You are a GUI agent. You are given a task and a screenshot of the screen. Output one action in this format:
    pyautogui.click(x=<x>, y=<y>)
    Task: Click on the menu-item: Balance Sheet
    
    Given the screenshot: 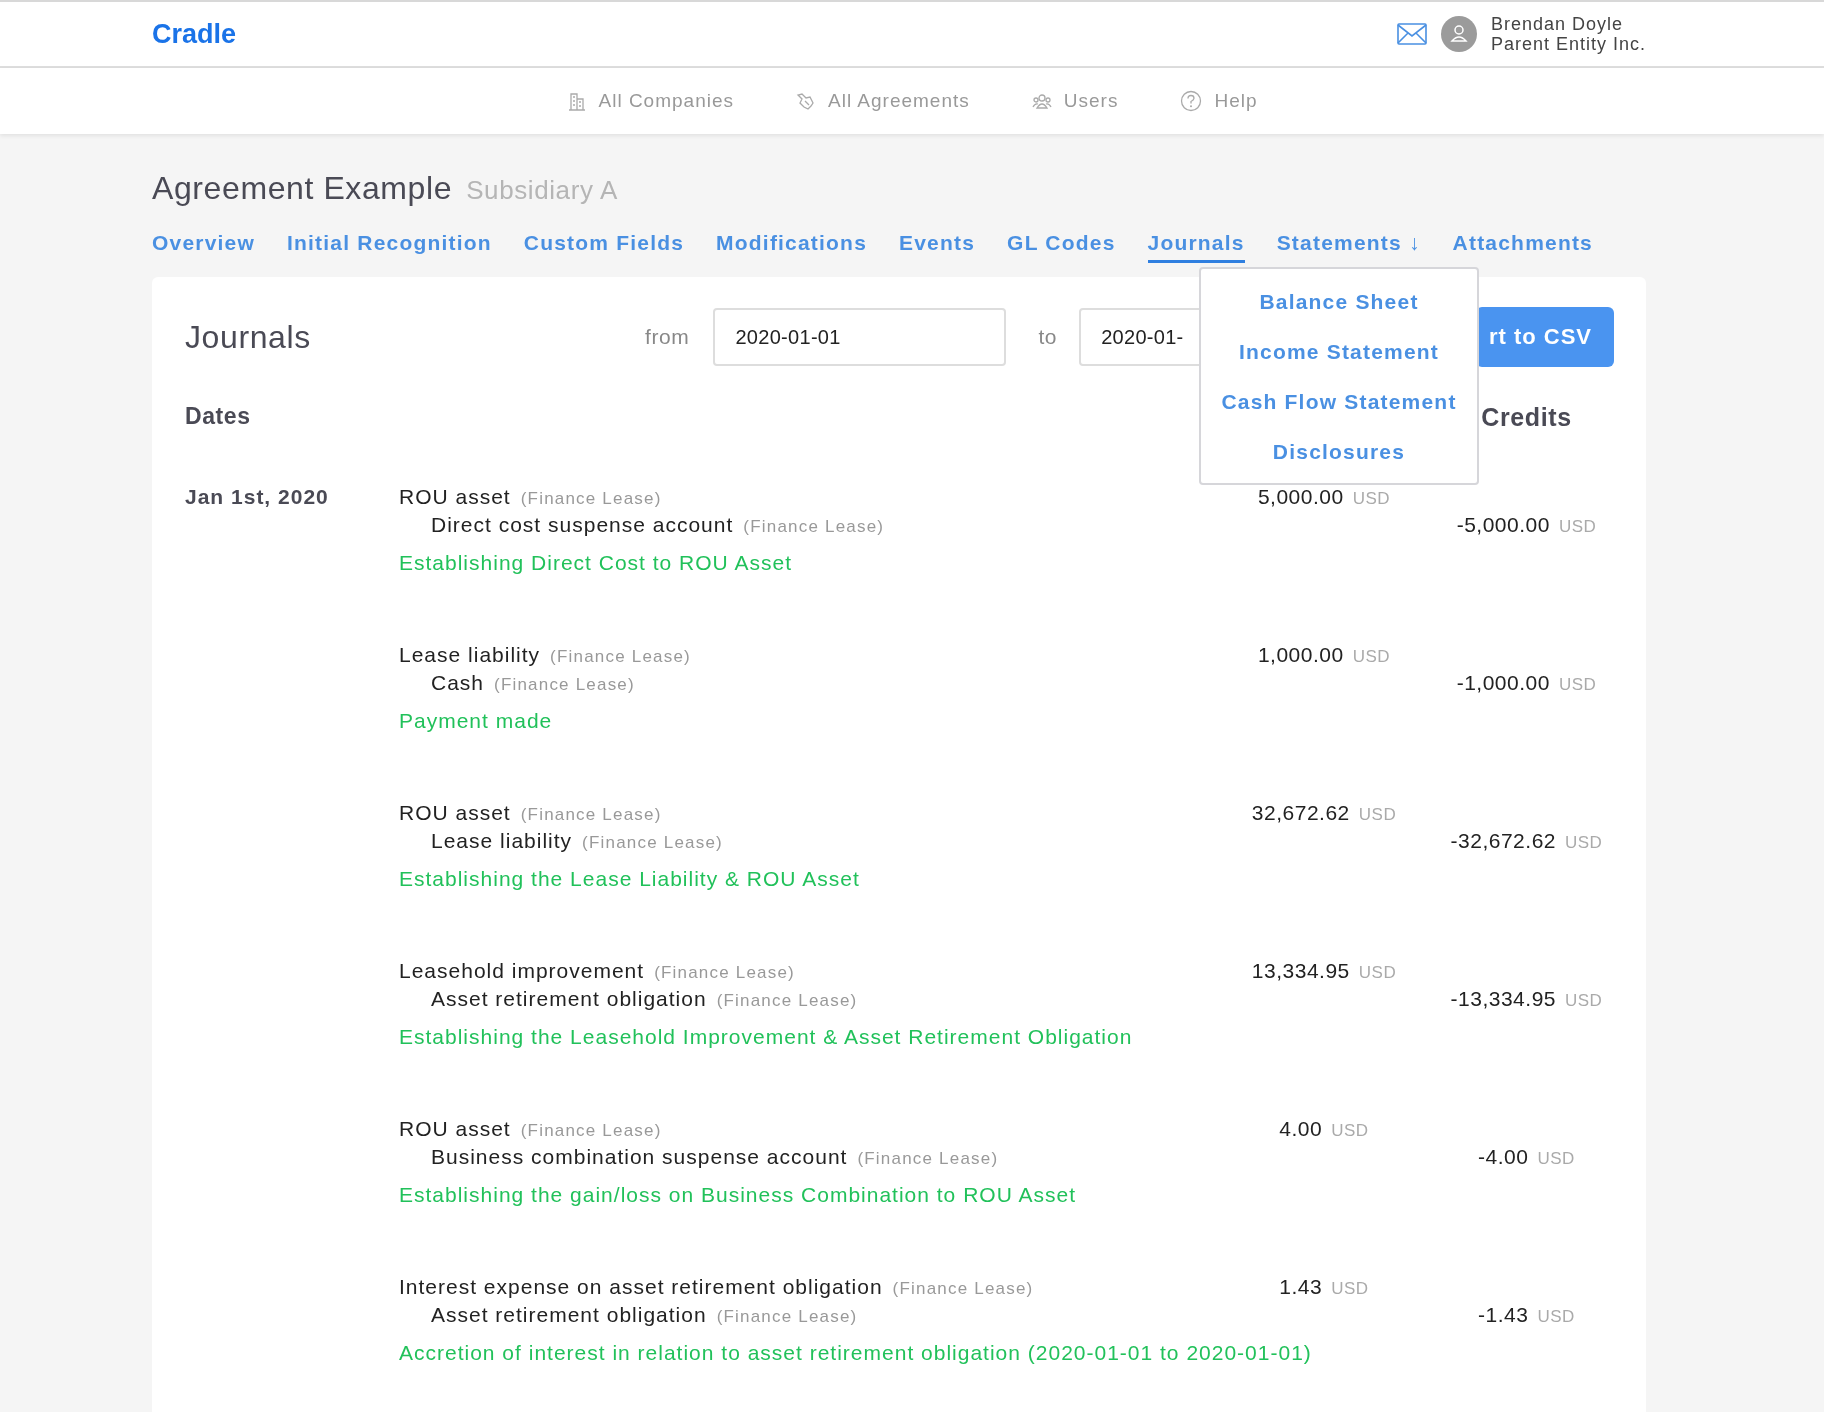 What is the action you would take?
    pyautogui.click(x=1339, y=302)
    